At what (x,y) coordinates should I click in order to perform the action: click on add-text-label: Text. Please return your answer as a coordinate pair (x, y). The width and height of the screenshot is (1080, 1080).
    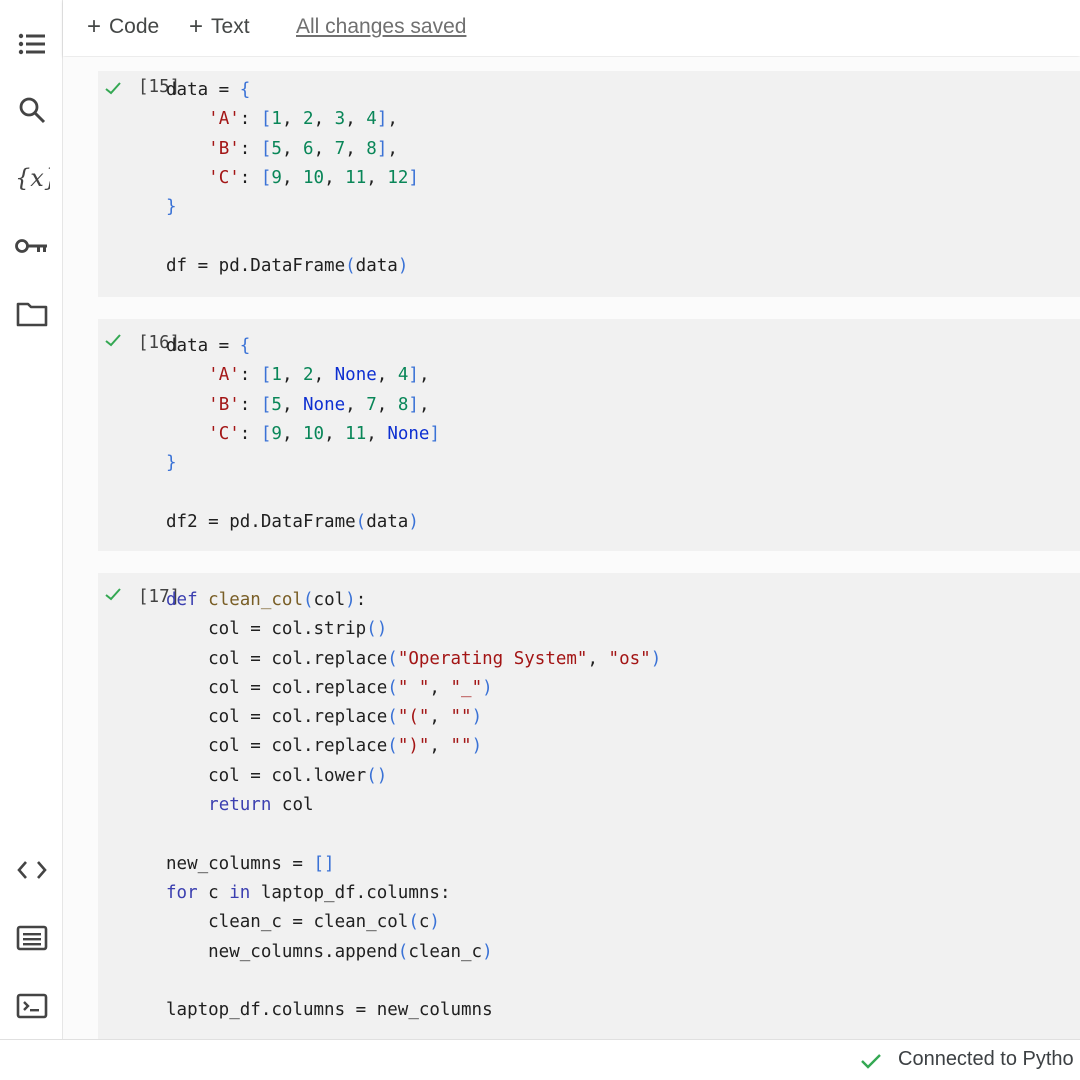
    Looking at the image, I should click on (230, 26).